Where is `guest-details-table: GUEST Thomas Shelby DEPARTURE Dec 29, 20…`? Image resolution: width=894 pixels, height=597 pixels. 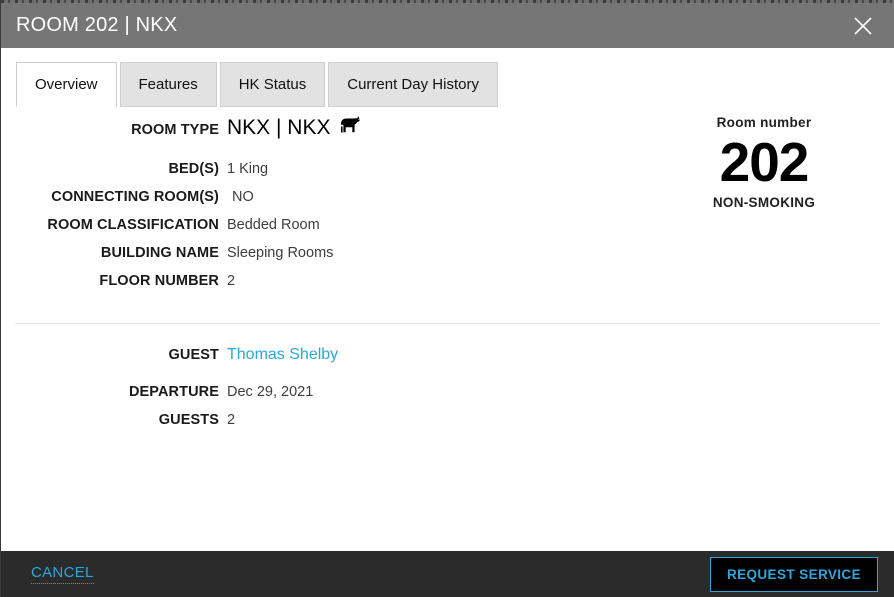
guest-details-table: GUEST Thomas Shelby DEPARTURE Dec 29, 20… is located at coordinates (281, 387).